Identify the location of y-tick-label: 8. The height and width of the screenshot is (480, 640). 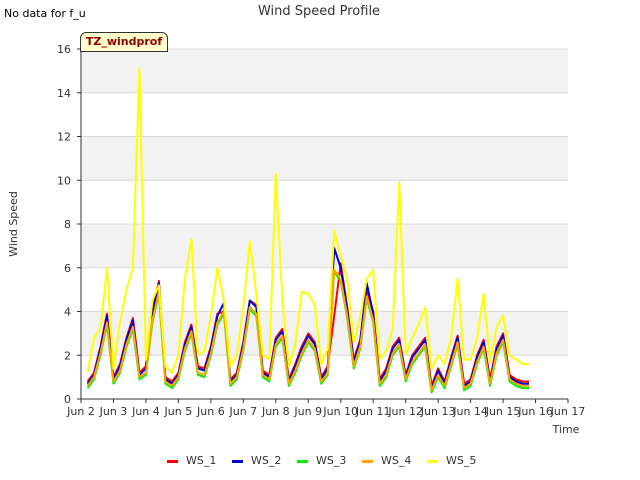
(67, 224).